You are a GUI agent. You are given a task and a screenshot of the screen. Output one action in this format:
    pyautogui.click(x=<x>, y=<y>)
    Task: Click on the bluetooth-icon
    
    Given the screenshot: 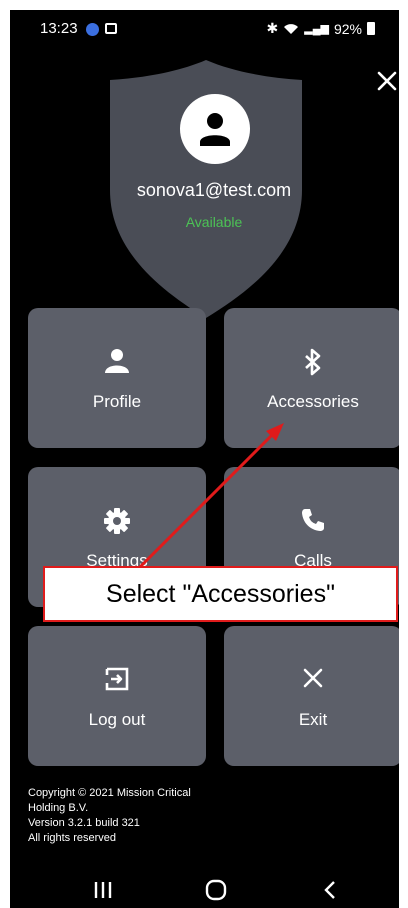 What is the action you would take?
    pyautogui.click(x=313, y=362)
    